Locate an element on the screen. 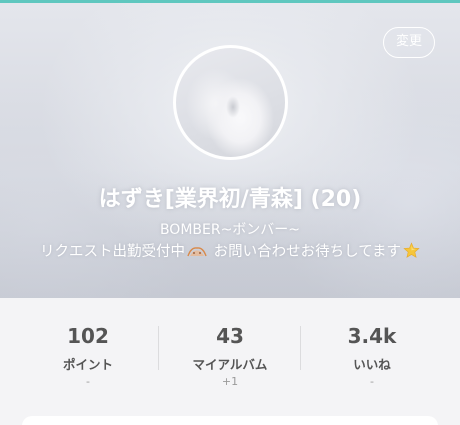 This screenshot has height=425, width=460. profile-message: リクエスト出勤受付中 お問い合わせお待ちしてます is located at coordinates (230, 250).